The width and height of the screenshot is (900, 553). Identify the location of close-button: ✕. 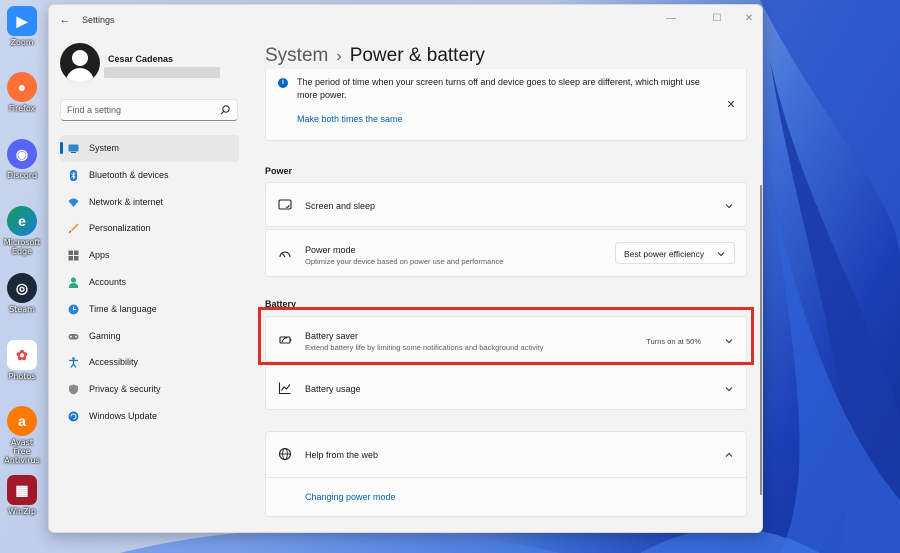
(749, 19).